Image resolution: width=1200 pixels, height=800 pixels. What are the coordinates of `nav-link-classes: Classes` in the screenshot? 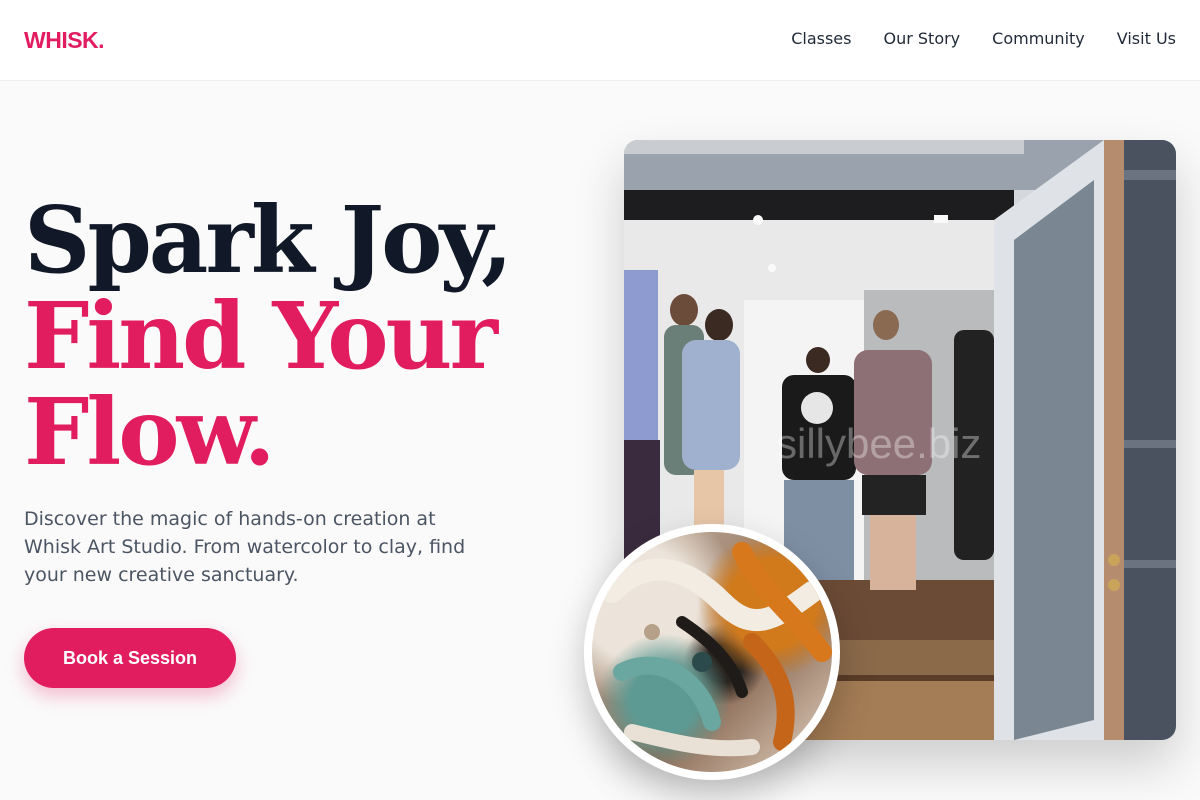 It's located at (821, 38).